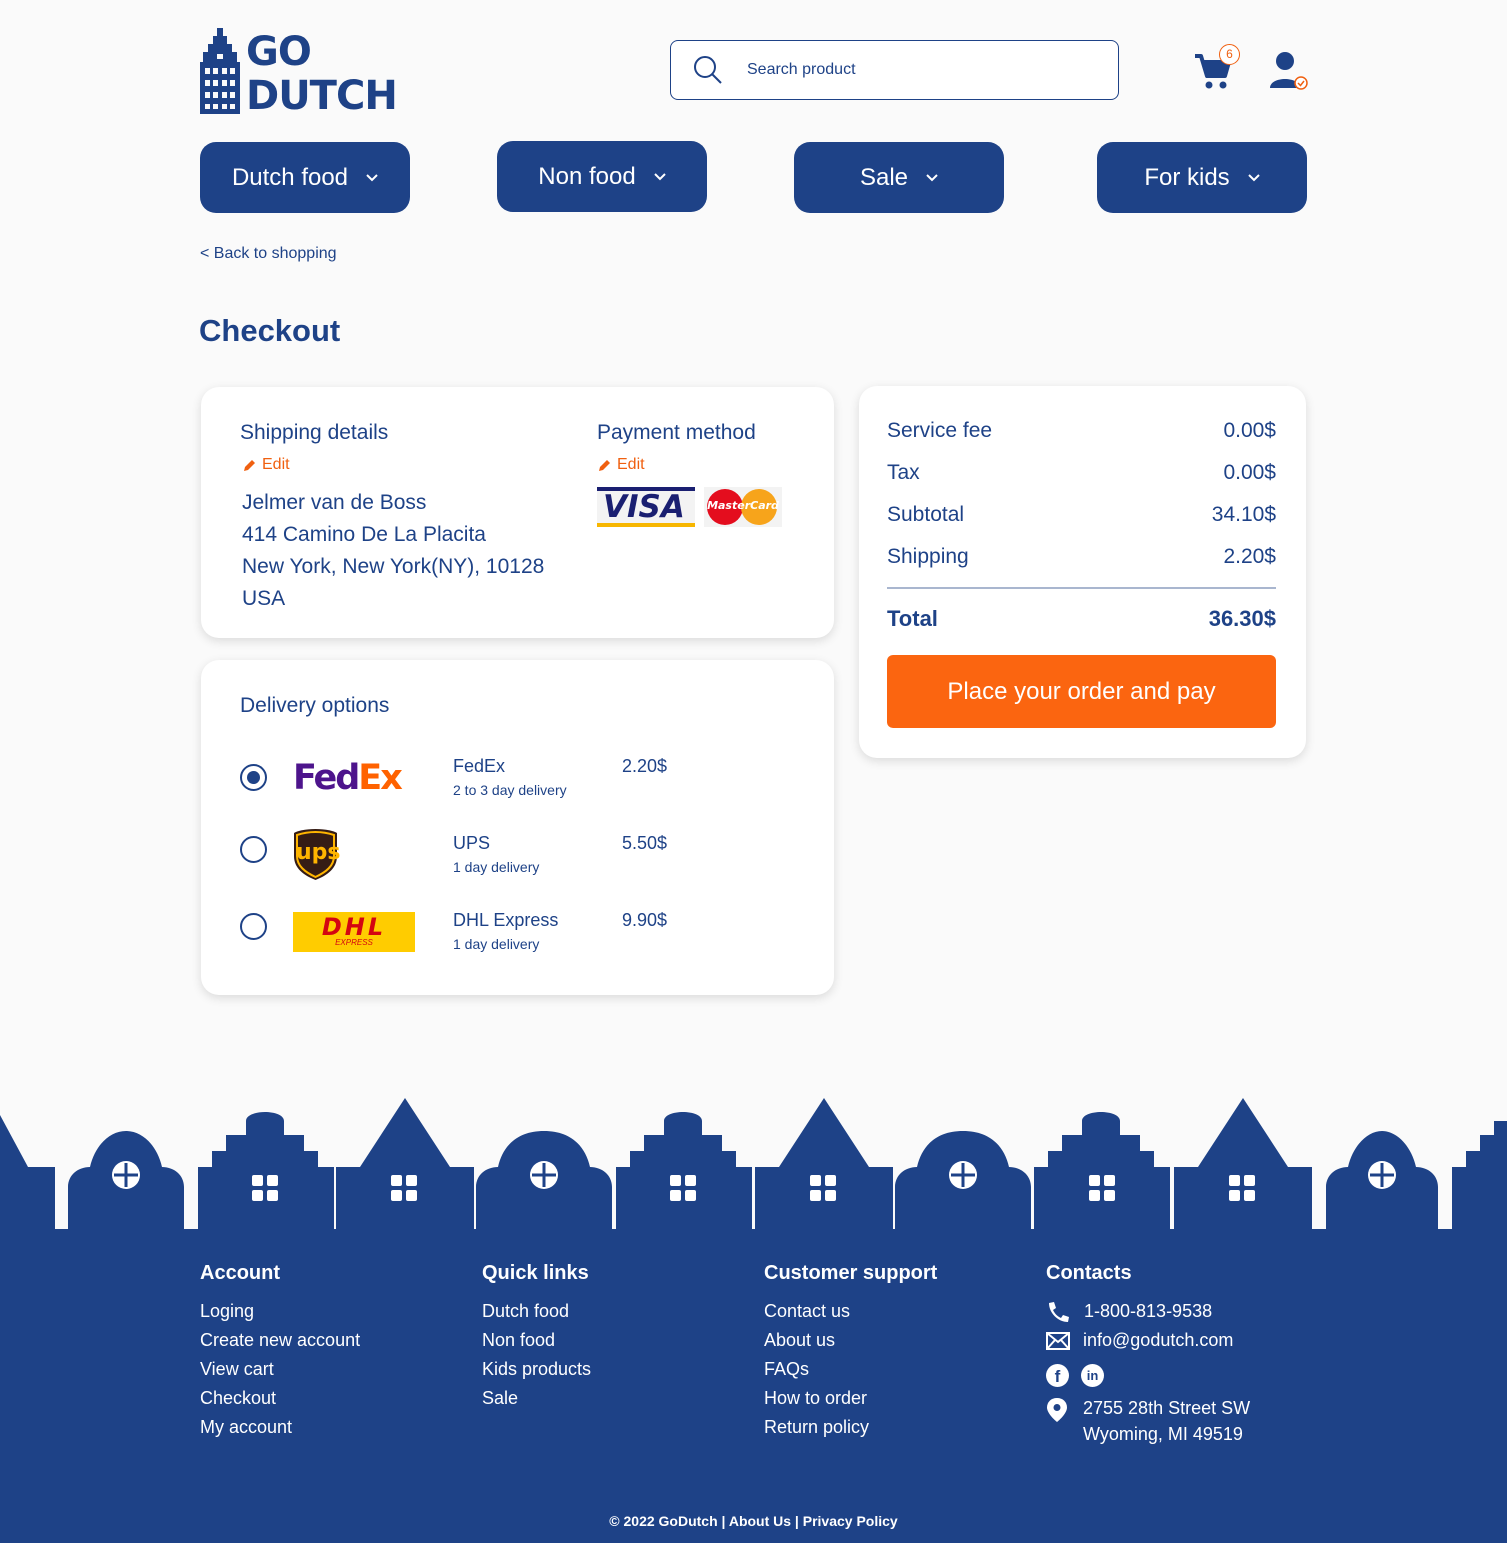 The width and height of the screenshot is (1507, 1543). I want to click on phone-number: 1-800-813-9538, so click(1148, 1311).